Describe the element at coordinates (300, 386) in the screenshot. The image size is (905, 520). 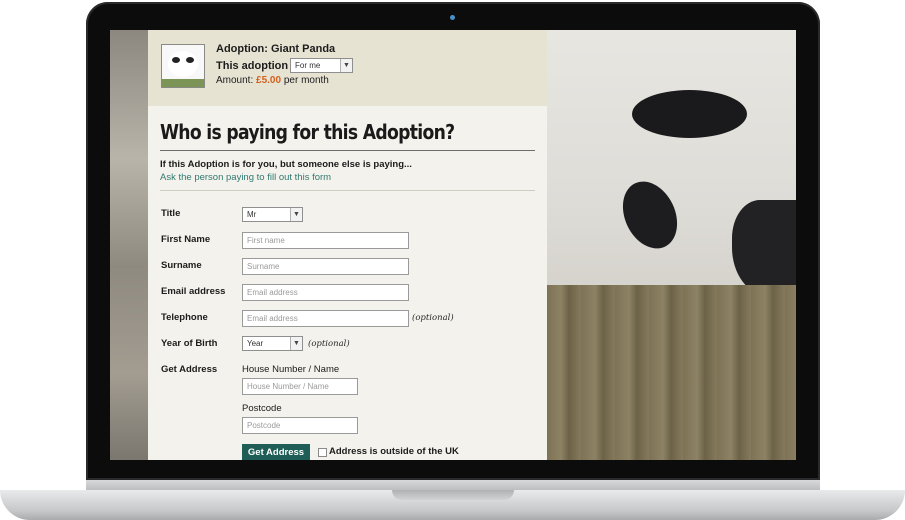
I see `house-number-input: House Number / Name` at that location.